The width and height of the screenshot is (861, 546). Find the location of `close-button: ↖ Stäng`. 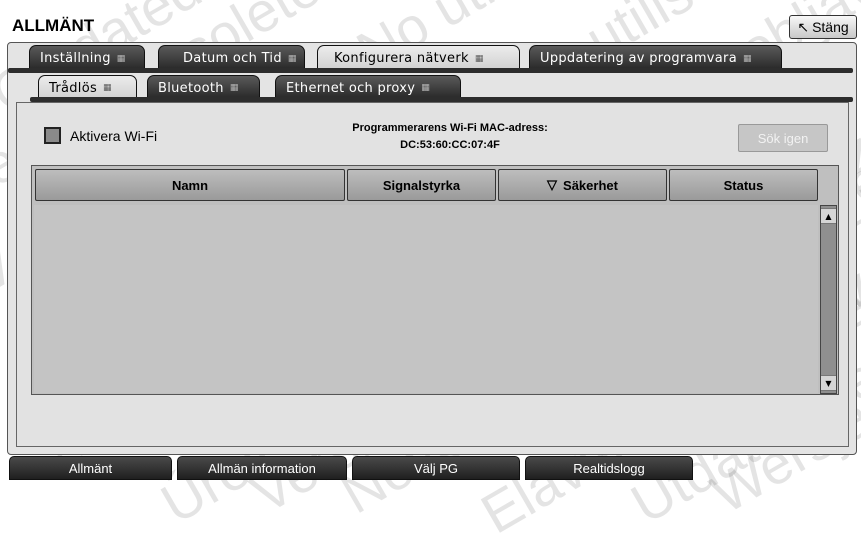

close-button: ↖ Stäng is located at coordinates (823, 27).